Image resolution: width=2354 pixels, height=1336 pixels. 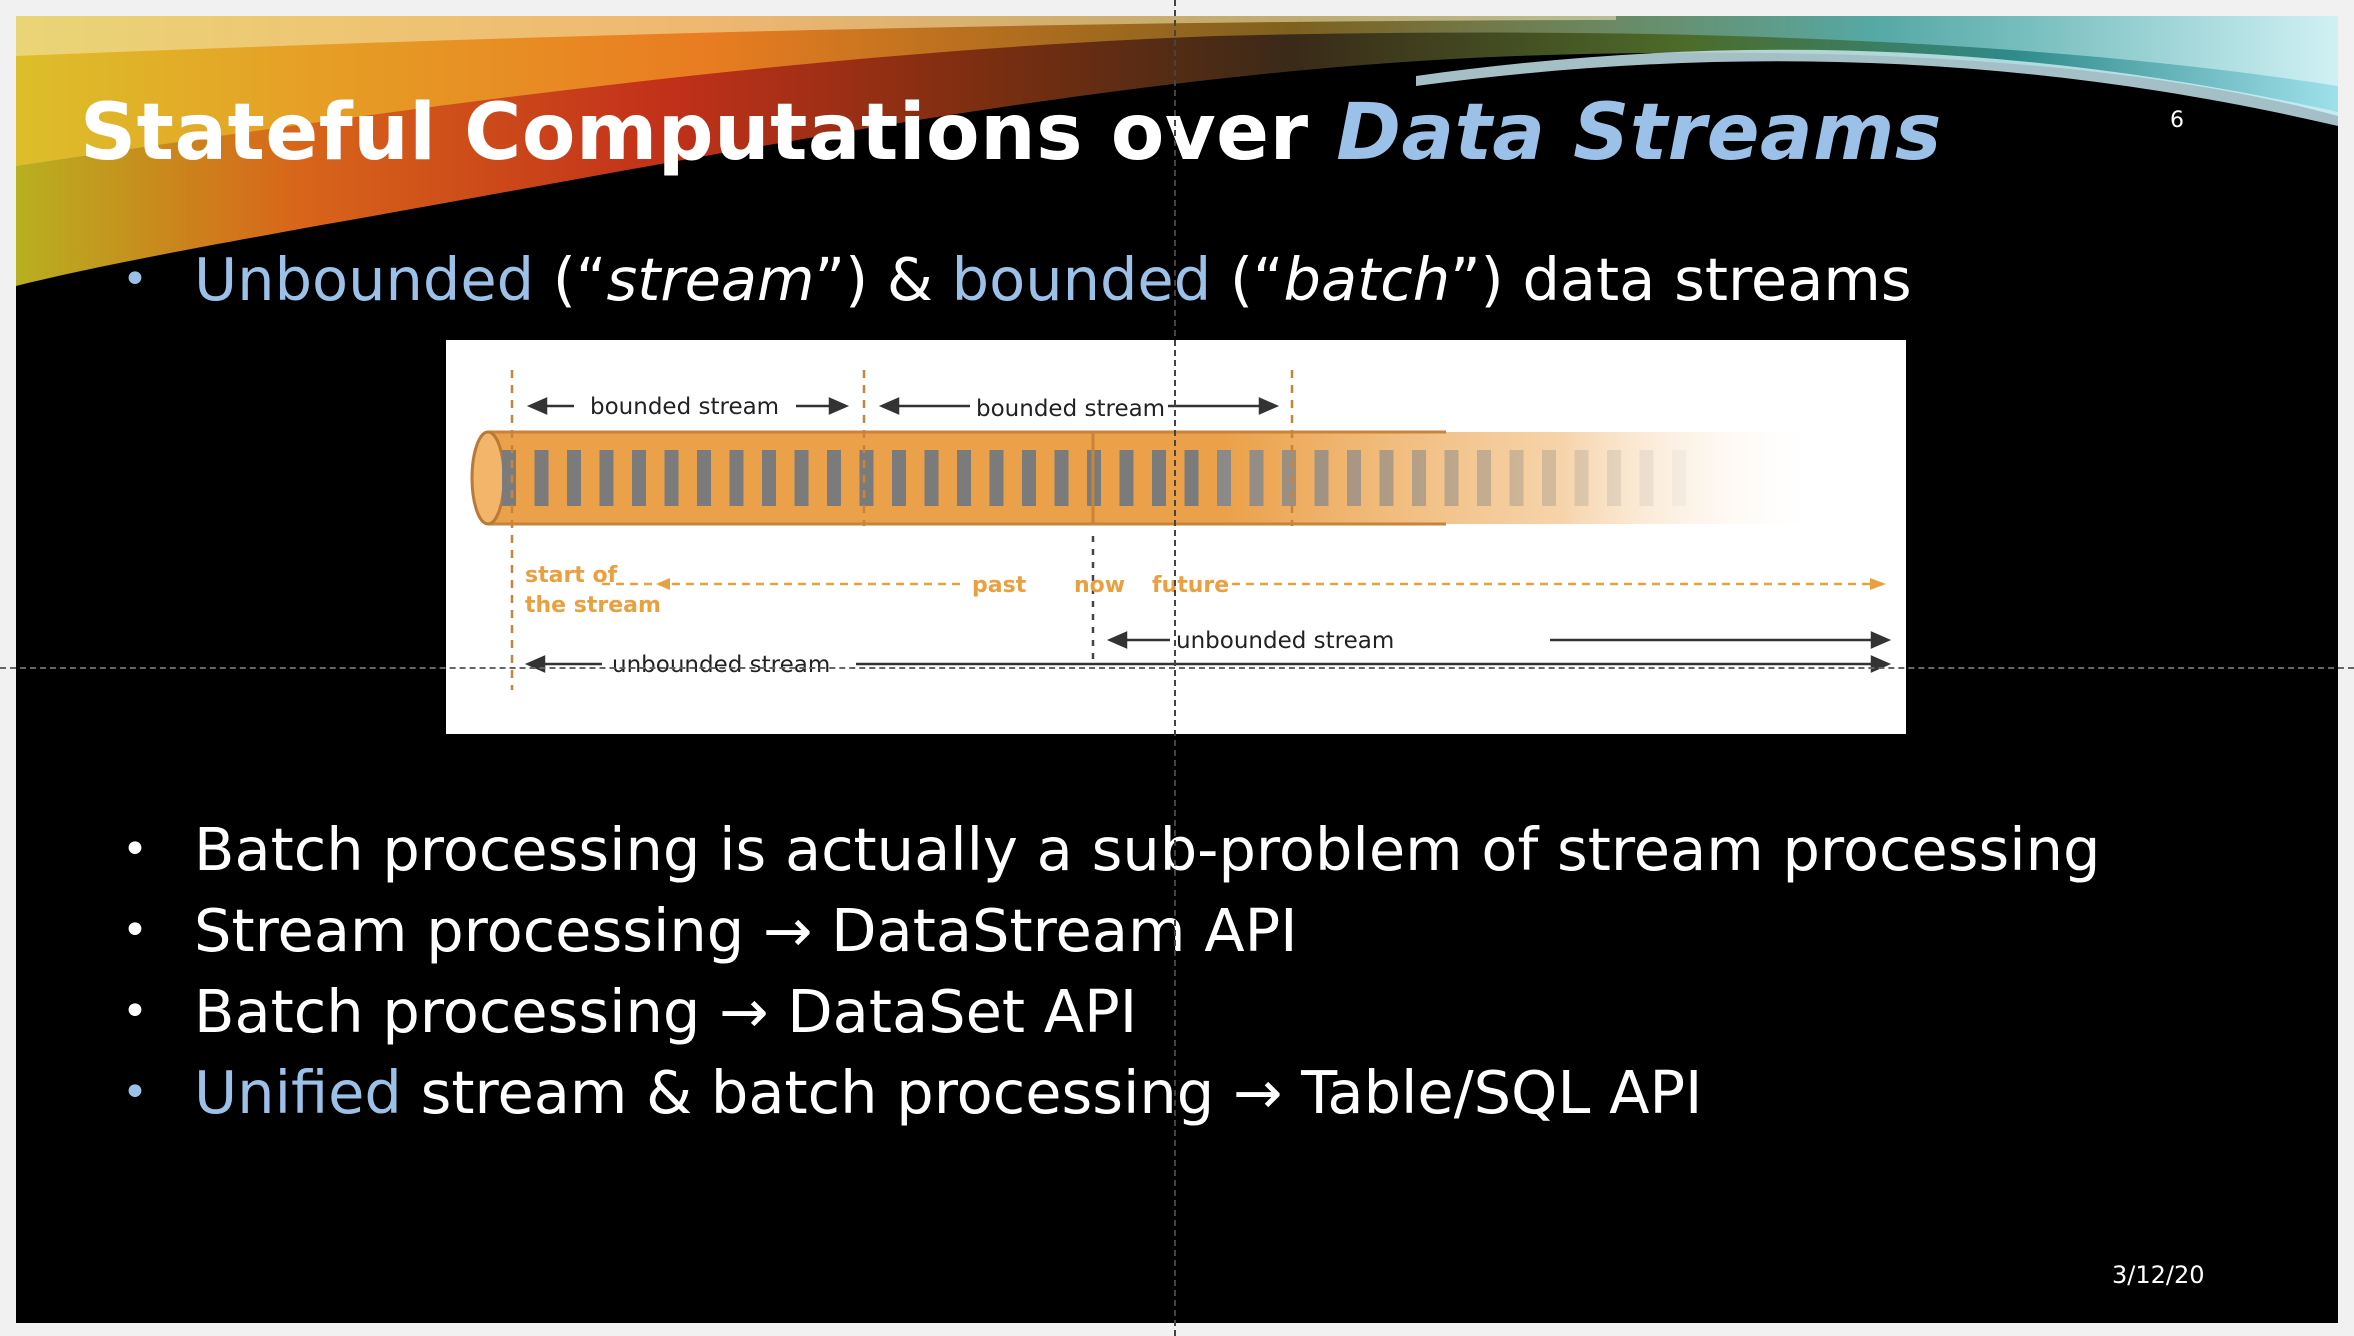 I want to click on future-label: future, so click(x=1190, y=585).